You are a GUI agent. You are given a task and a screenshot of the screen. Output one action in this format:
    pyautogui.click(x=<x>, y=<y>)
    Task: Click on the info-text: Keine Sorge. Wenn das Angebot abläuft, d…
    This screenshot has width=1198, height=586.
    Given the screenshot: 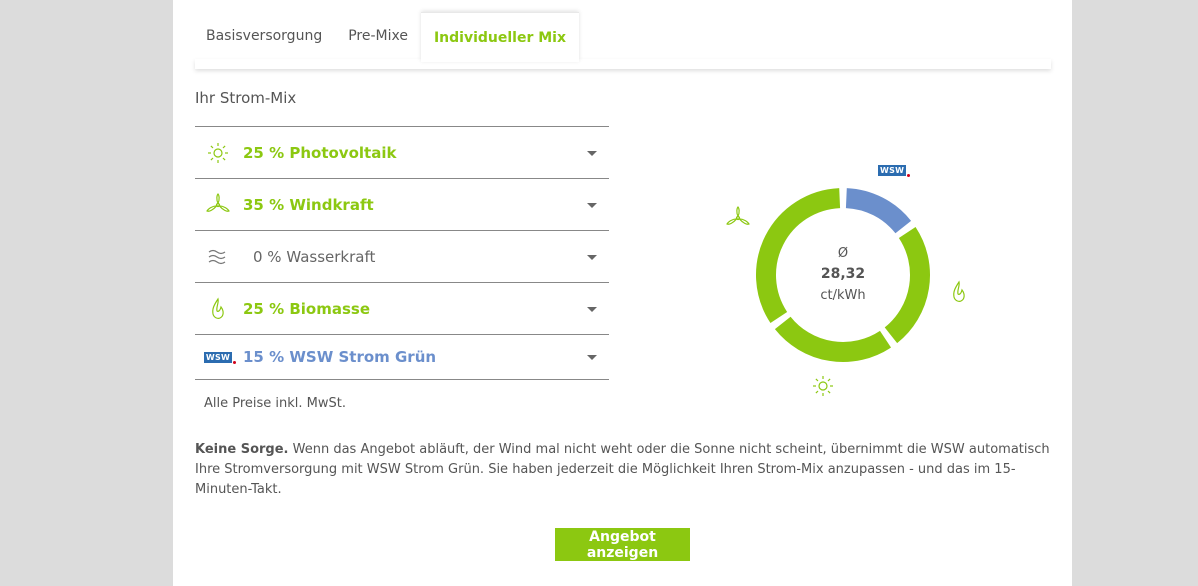 What is the action you would take?
    pyautogui.click(x=625, y=470)
    